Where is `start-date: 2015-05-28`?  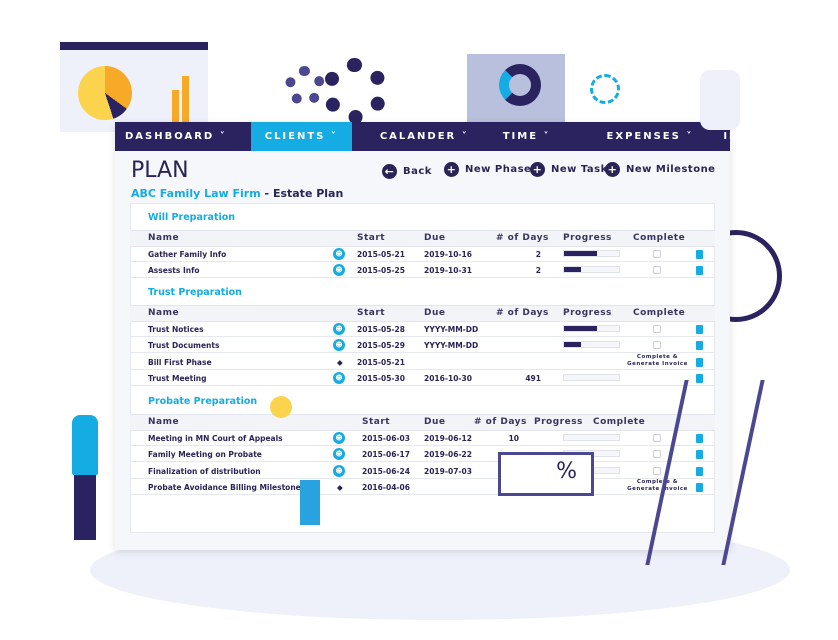 start-date: 2015-05-28 is located at coordinates (381, 329).